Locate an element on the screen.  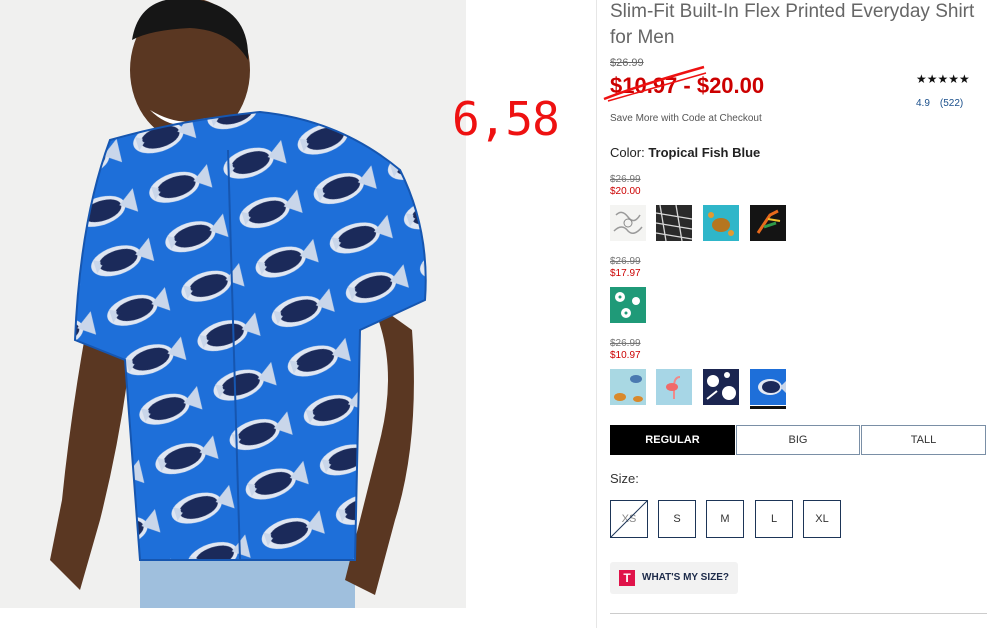
rating-summary: 4.9 (522) is located at coordinates (939, 103).